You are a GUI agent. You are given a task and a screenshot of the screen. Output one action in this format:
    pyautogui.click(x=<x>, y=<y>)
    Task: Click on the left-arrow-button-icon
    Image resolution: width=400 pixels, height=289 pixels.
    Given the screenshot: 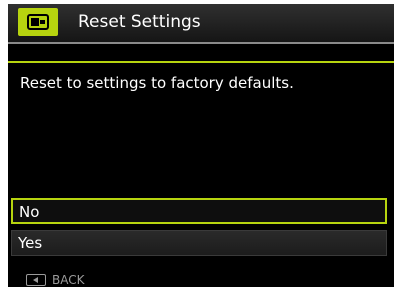 What is the action you would take?
    pyautogui.click(x=36, y=280)
    